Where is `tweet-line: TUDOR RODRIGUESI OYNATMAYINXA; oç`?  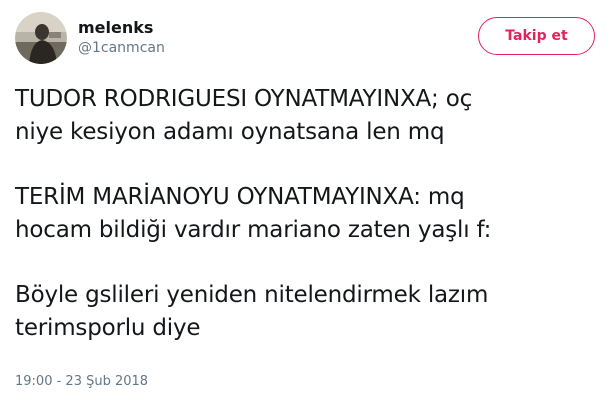 tweet-line: TUDOR RODRIGUESI OYNATMAYINXA; oç is located at coordinates (244, 99).